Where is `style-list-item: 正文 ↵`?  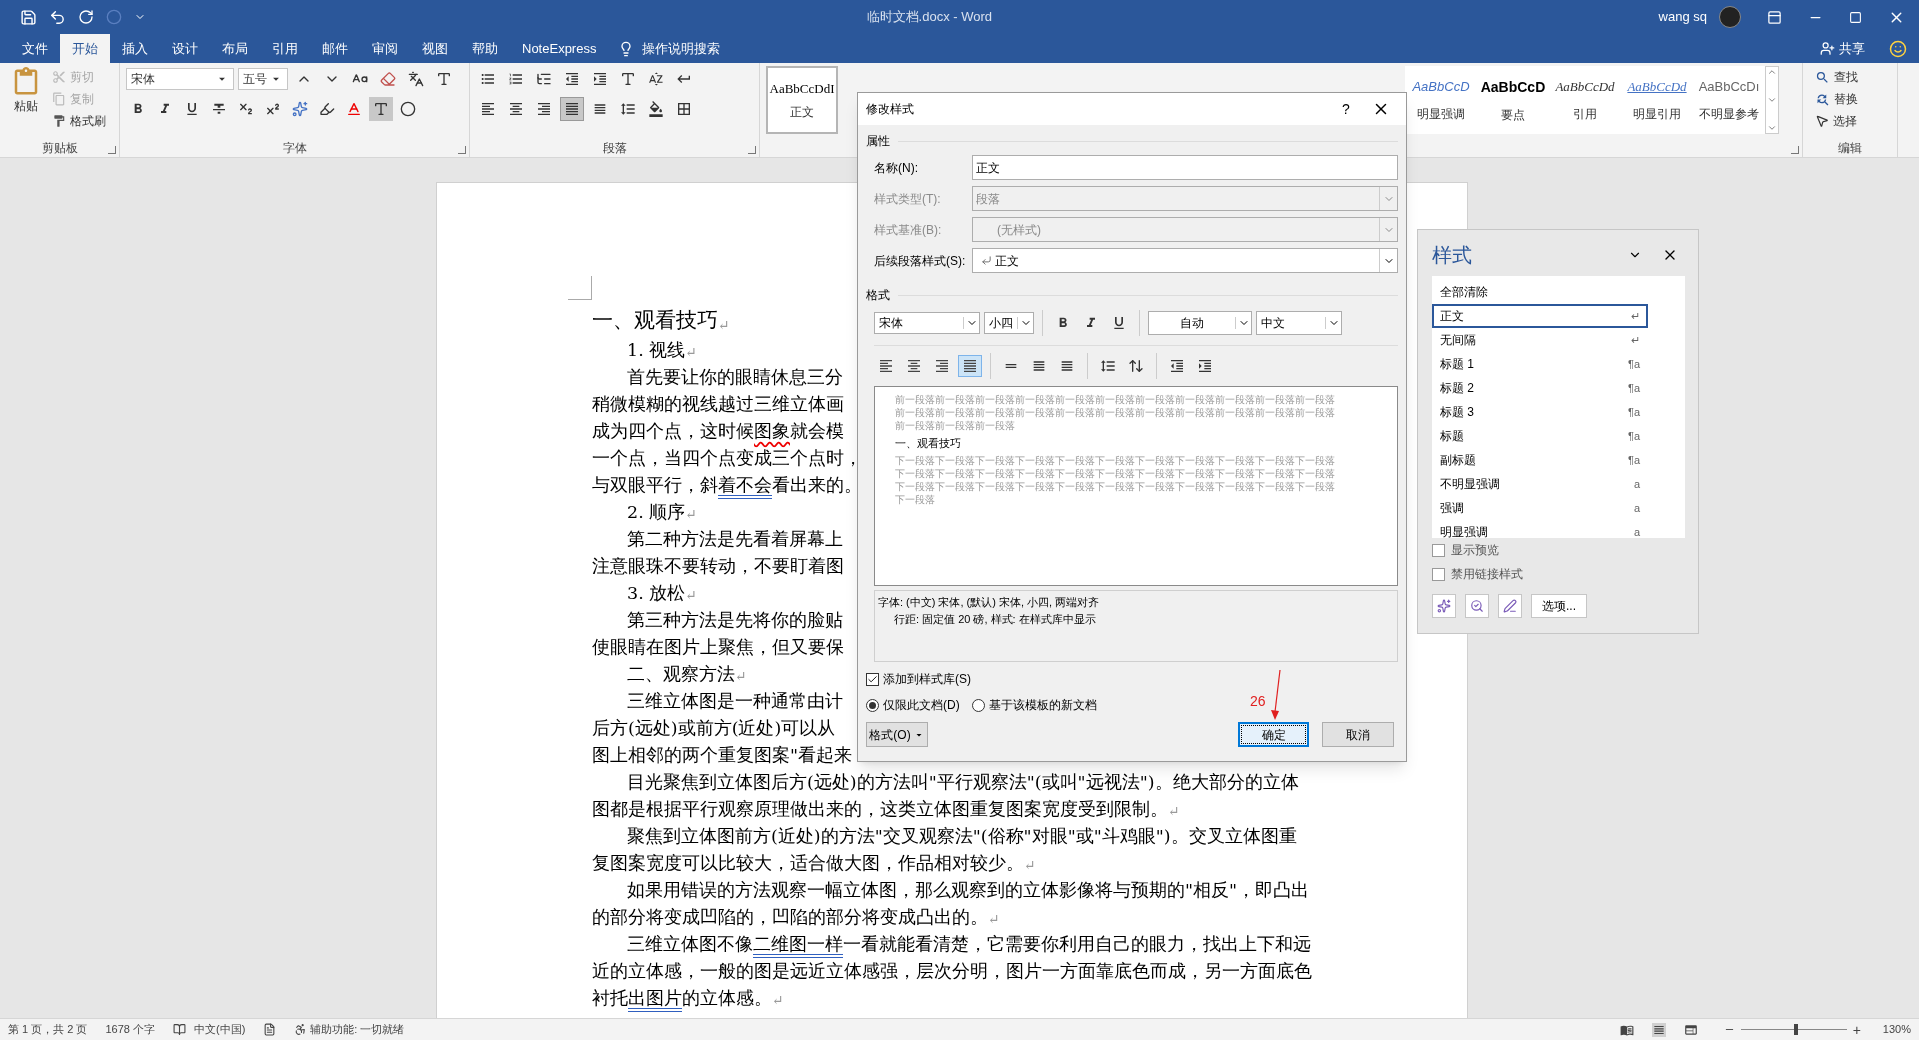
style-list-item: 正文 ↵ is located at coordinates (1540, 316).